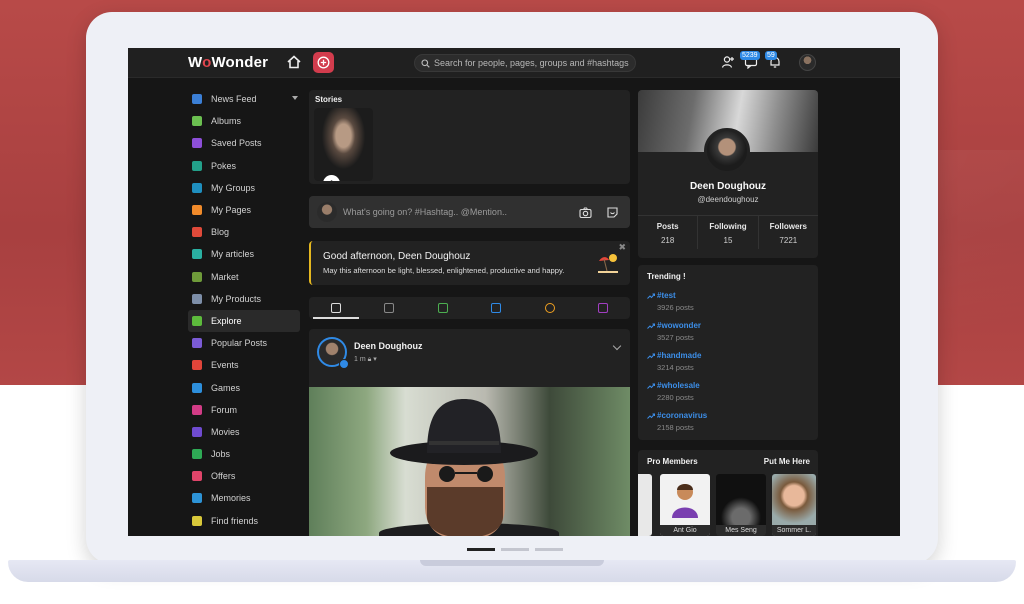 Image resolution: width=1024 pixels, height=604 pixels. What do you see at coordinates (244, 454) in the screenshot?
I see `sidebar-item-jobs: Jobs` at bounding box center [244, 454].